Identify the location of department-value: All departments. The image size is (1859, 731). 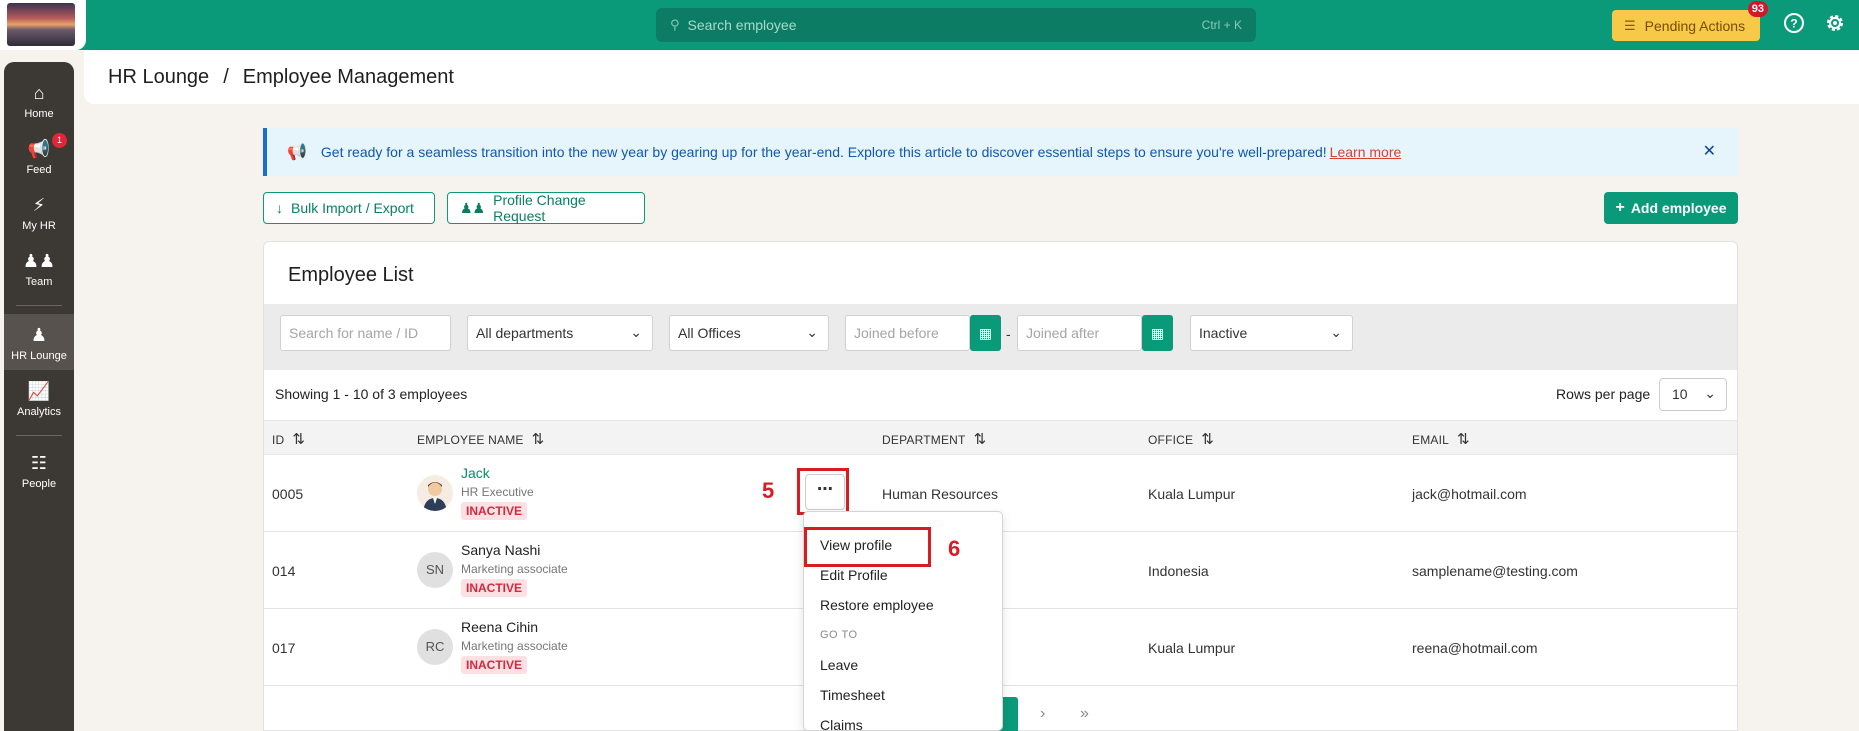
(525, 333).